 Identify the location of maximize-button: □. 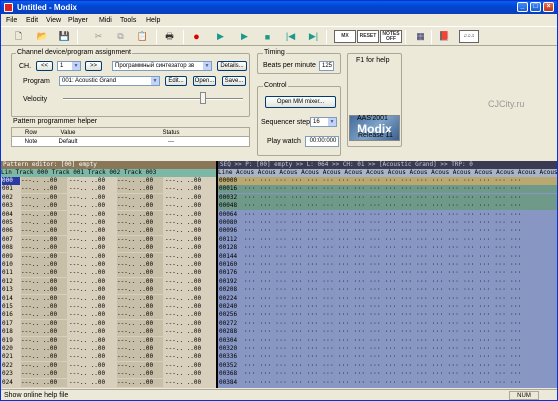
(535, 7).